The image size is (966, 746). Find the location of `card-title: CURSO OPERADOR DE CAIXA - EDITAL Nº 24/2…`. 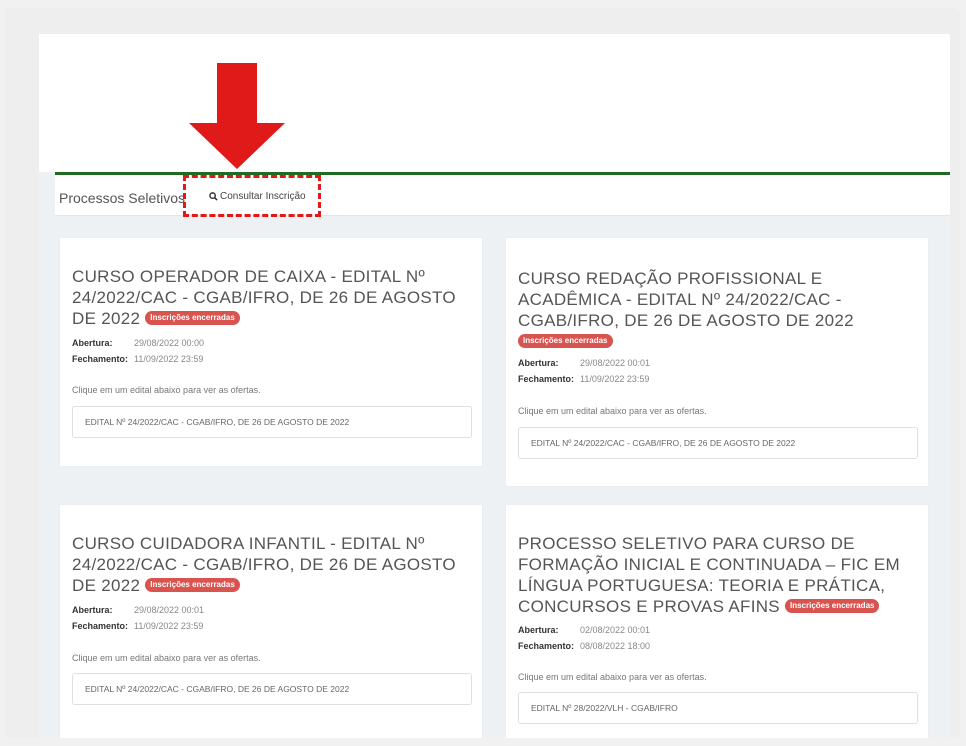

card-title: CURSO OPERADOR DE CAIXA - EDITAL Nº 24/2… is located at coordinates (264, 297).